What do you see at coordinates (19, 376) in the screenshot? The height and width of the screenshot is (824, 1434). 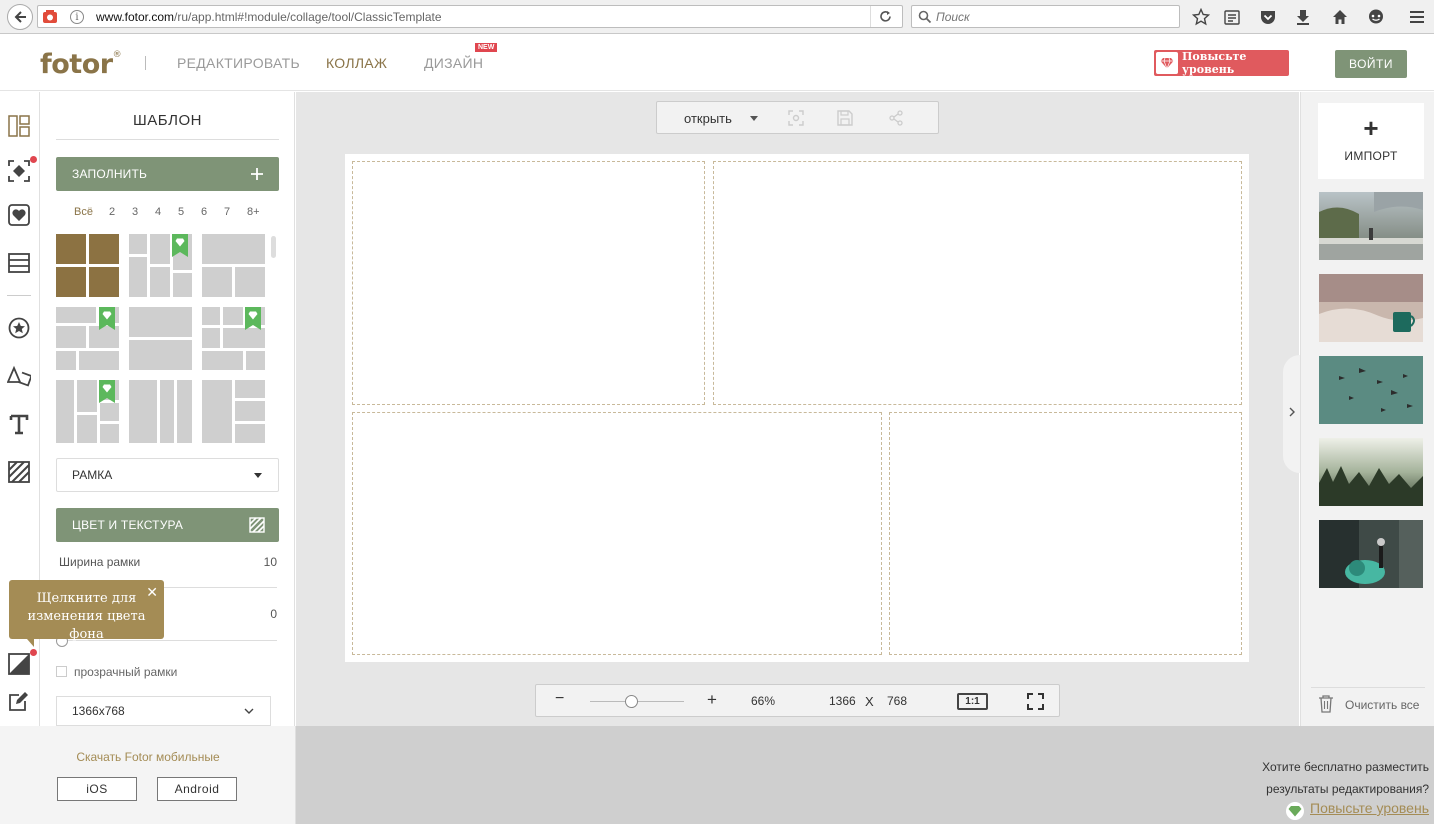 I see `shapes-icon` at bounding box center [19, 376].